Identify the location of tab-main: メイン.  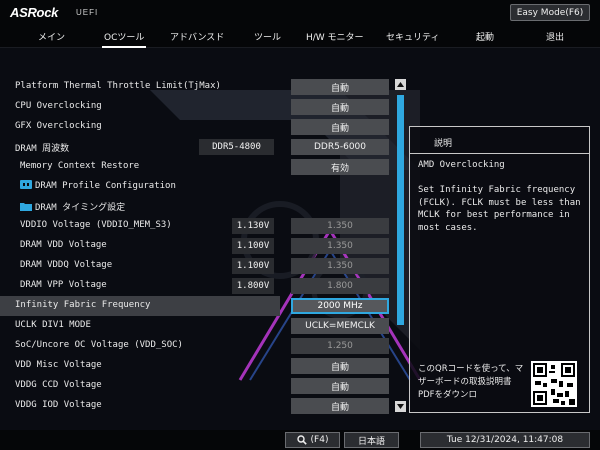
(51, 36).